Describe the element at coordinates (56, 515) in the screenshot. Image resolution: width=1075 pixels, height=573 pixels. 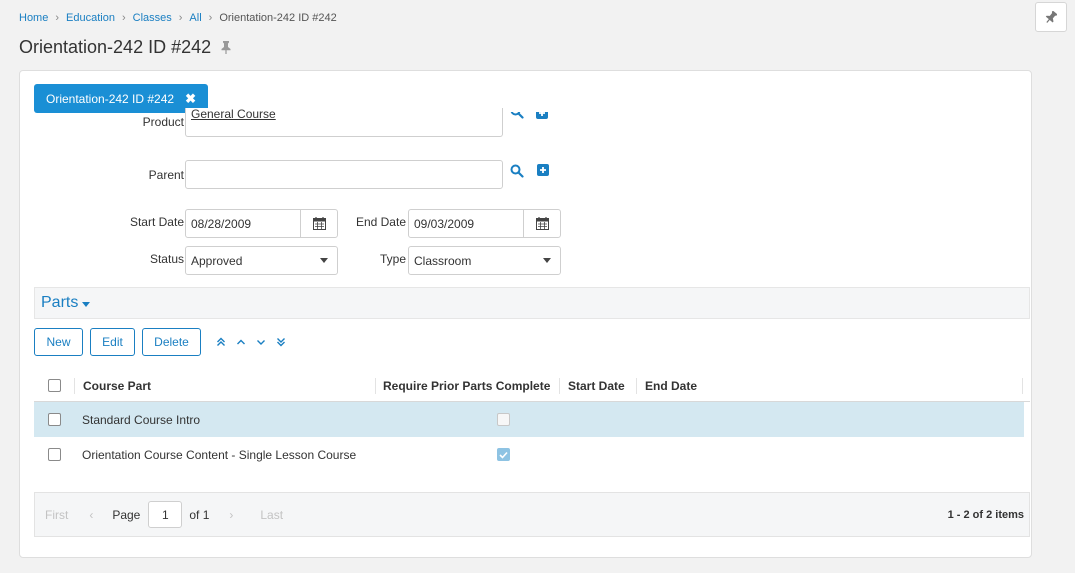
I see `pager-first: First` at that location.